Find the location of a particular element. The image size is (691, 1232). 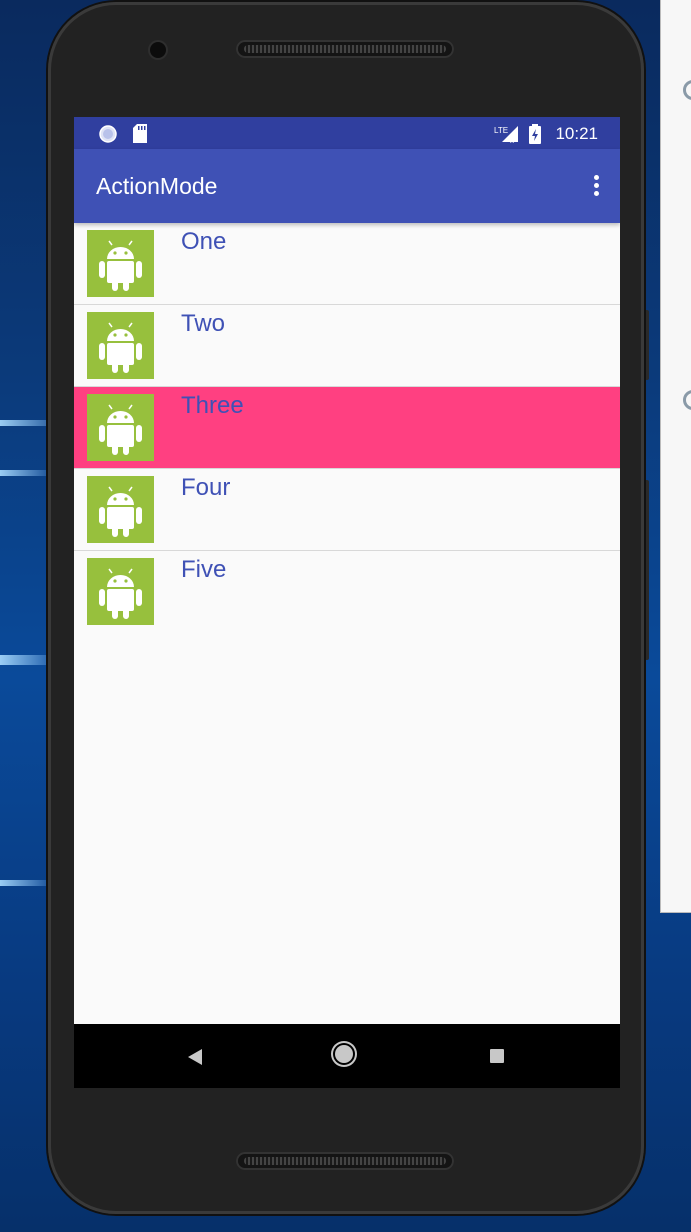

list-item: Five is located at coordinates (347, 591).